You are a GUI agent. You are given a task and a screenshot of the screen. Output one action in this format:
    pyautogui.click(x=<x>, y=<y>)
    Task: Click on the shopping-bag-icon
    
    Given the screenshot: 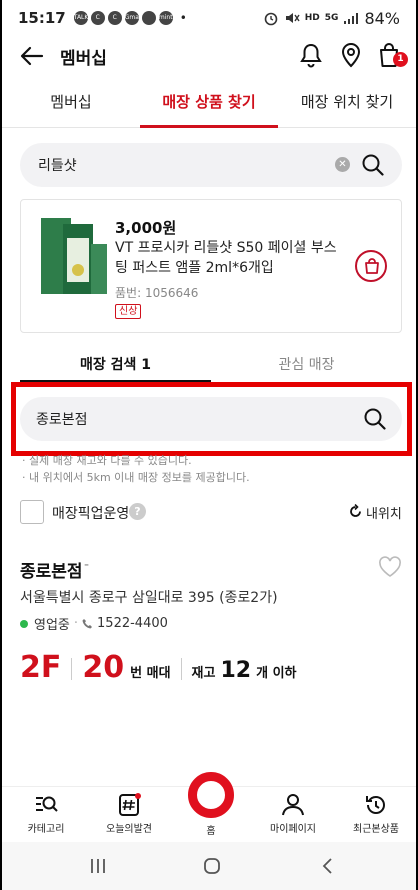 What is the action you would take?
    pyautogui.click(x=372, y=266)
    